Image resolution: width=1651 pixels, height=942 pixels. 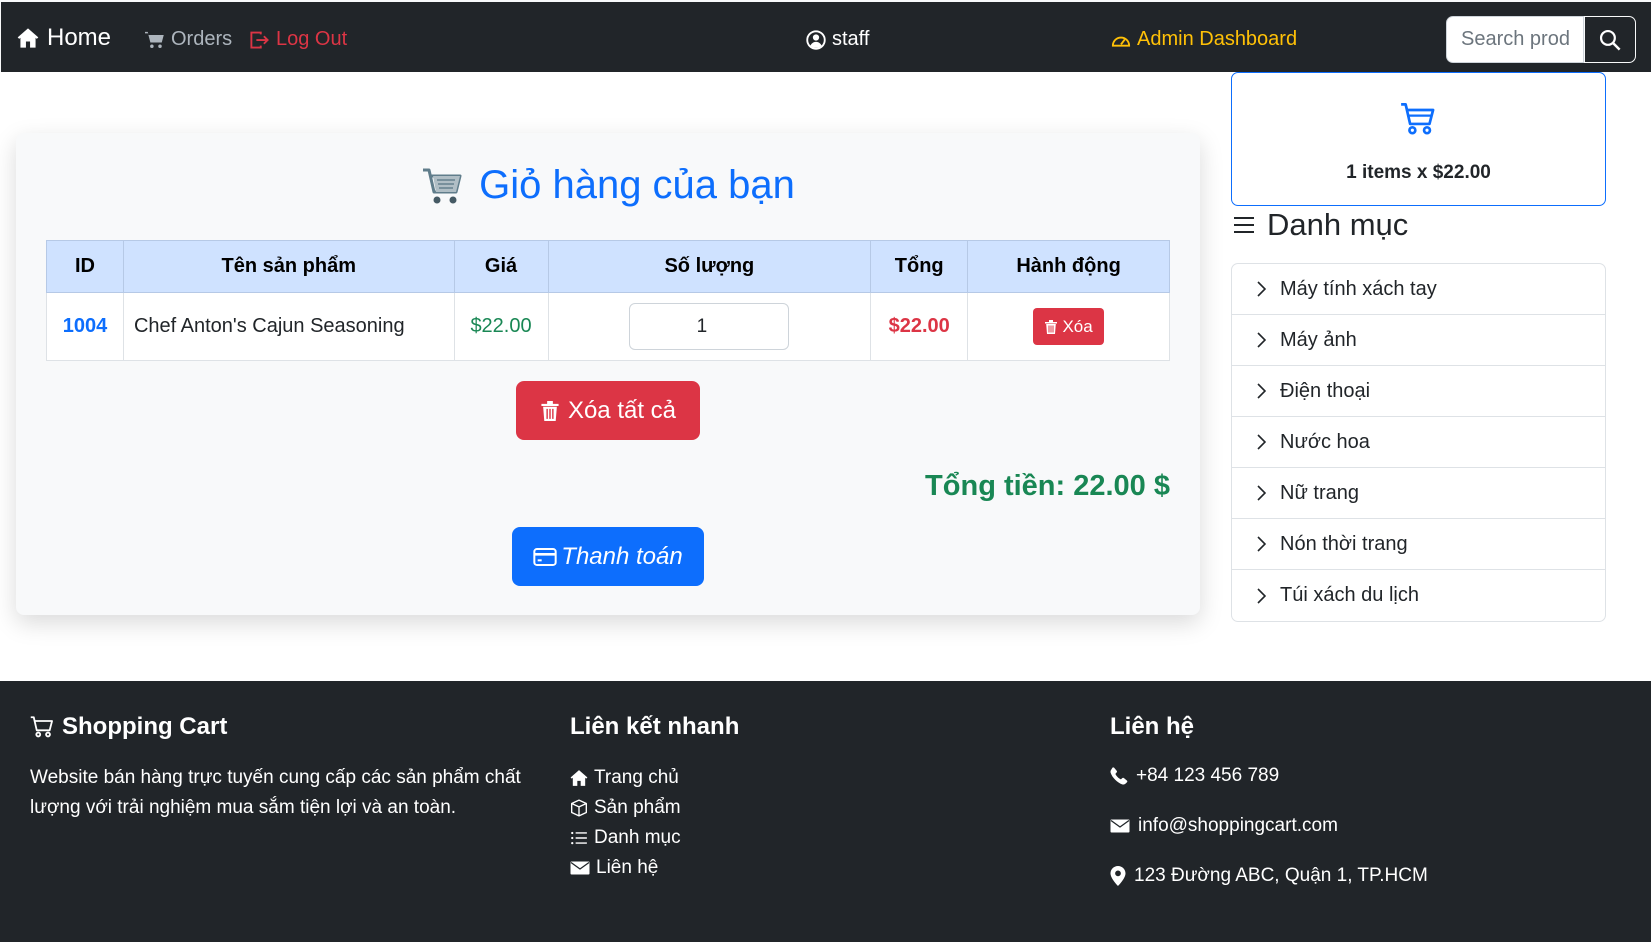 I want to click on cell-product-id: 1004, so click(x=85, y=326).